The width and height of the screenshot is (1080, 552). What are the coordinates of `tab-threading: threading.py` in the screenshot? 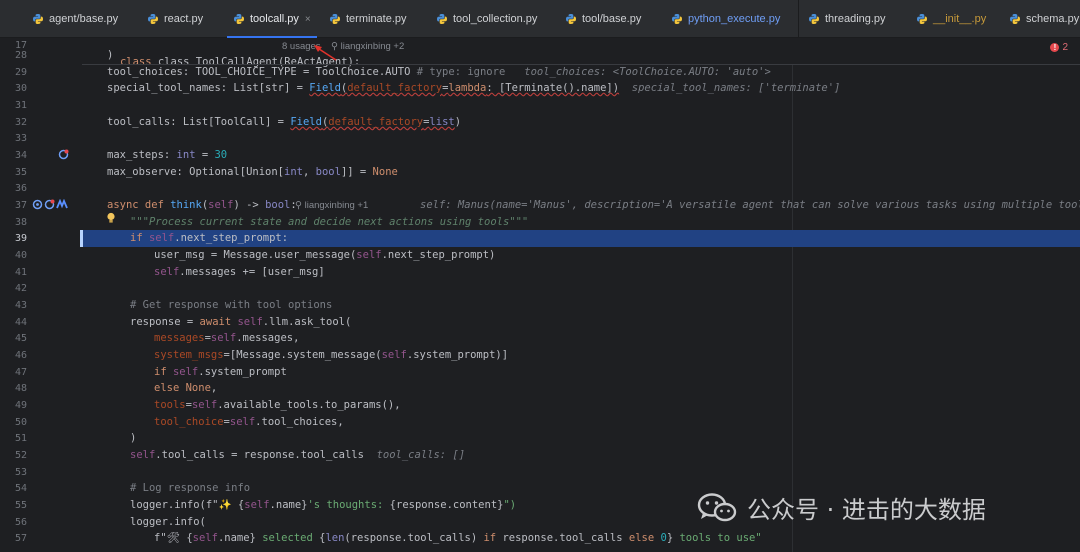 It's located at (847, 19).